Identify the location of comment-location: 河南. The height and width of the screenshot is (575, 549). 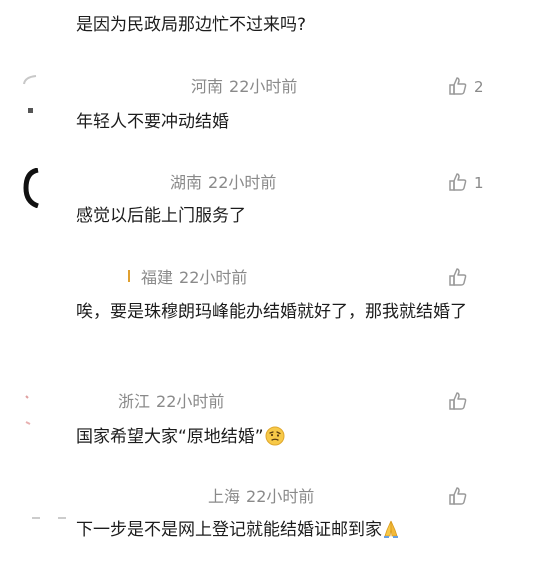
(207, 86).